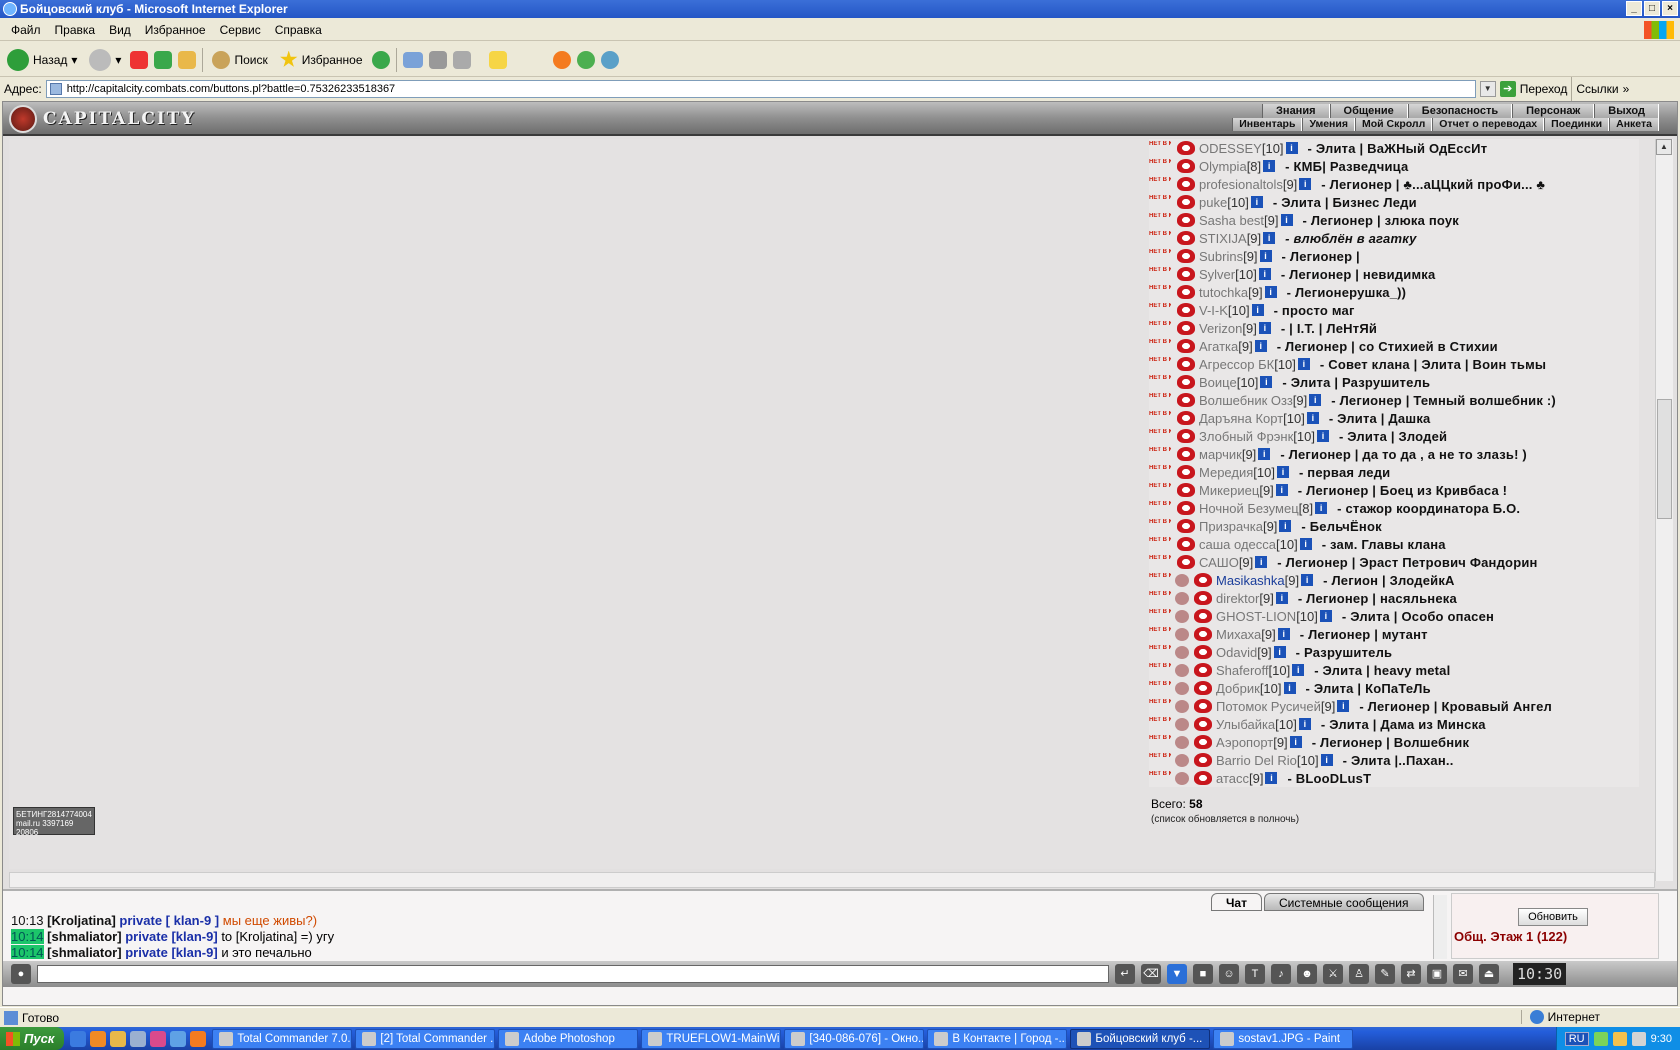 The height and width of the screenshot is (1050, 1680). I want to click on chat-time: 10:13, so click(27, 920).